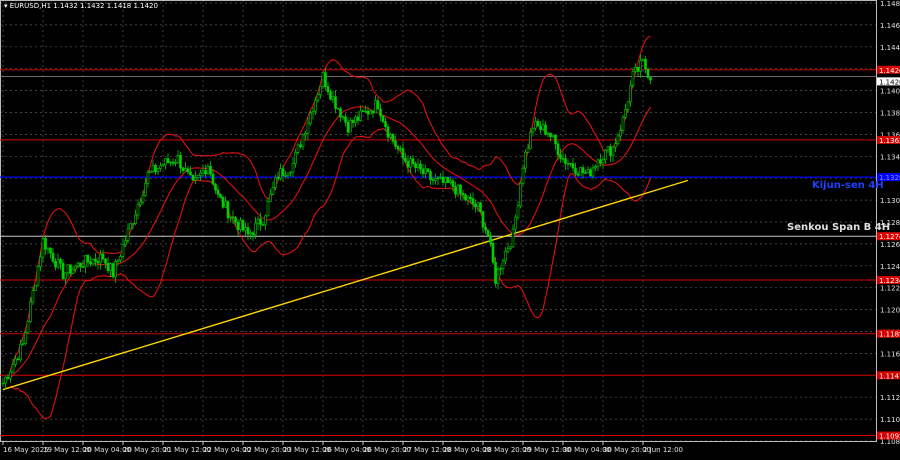 This screenshot has width=900, height=460. I want to click on y-tick-label: 1.1207, so click(890, 311).